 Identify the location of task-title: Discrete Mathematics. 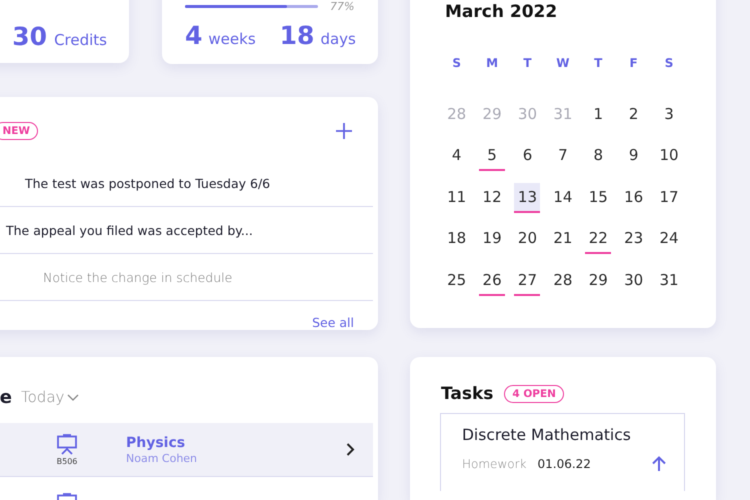
(547, 435).